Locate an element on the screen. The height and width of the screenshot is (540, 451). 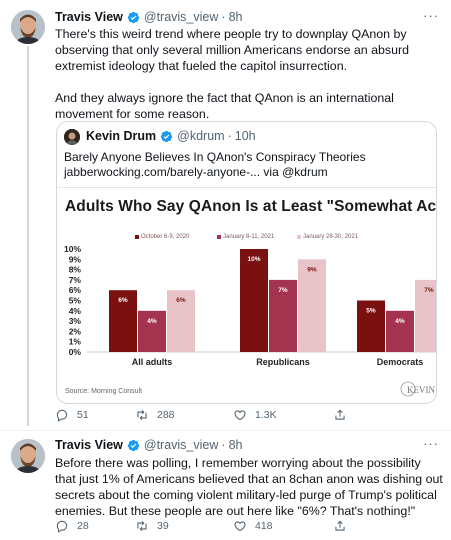
chart-watermark: KEVIN is located at coordinates (421, 390).